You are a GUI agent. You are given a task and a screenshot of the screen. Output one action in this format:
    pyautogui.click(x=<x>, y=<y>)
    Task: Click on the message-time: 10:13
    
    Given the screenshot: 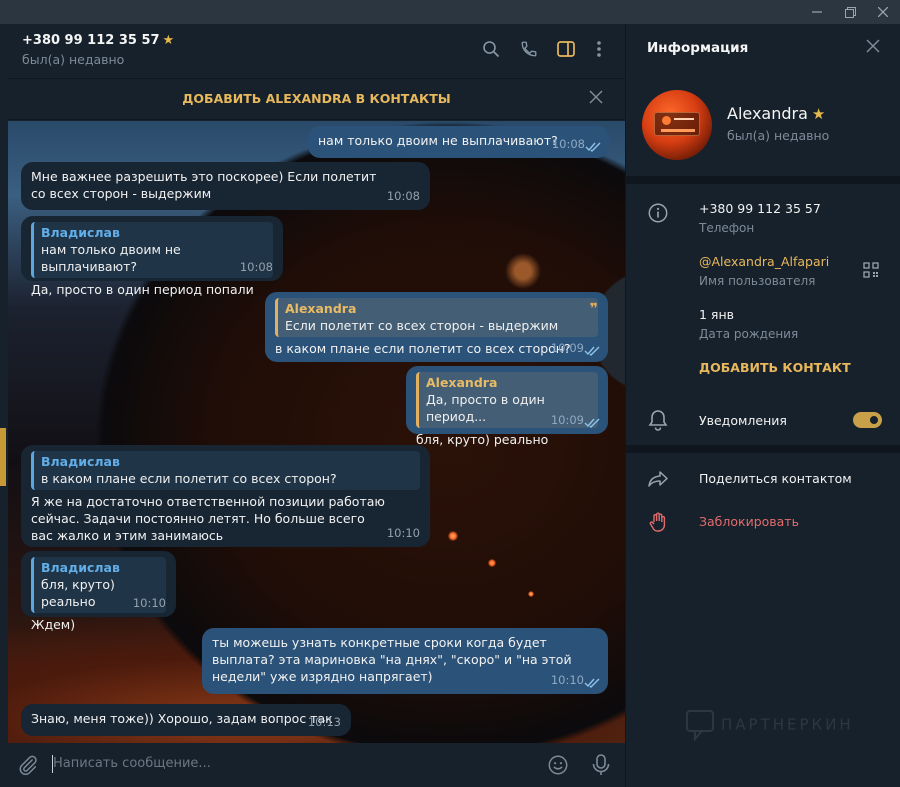 What is the action you would take?
    pyautogui.click(x=324, y=722)
    